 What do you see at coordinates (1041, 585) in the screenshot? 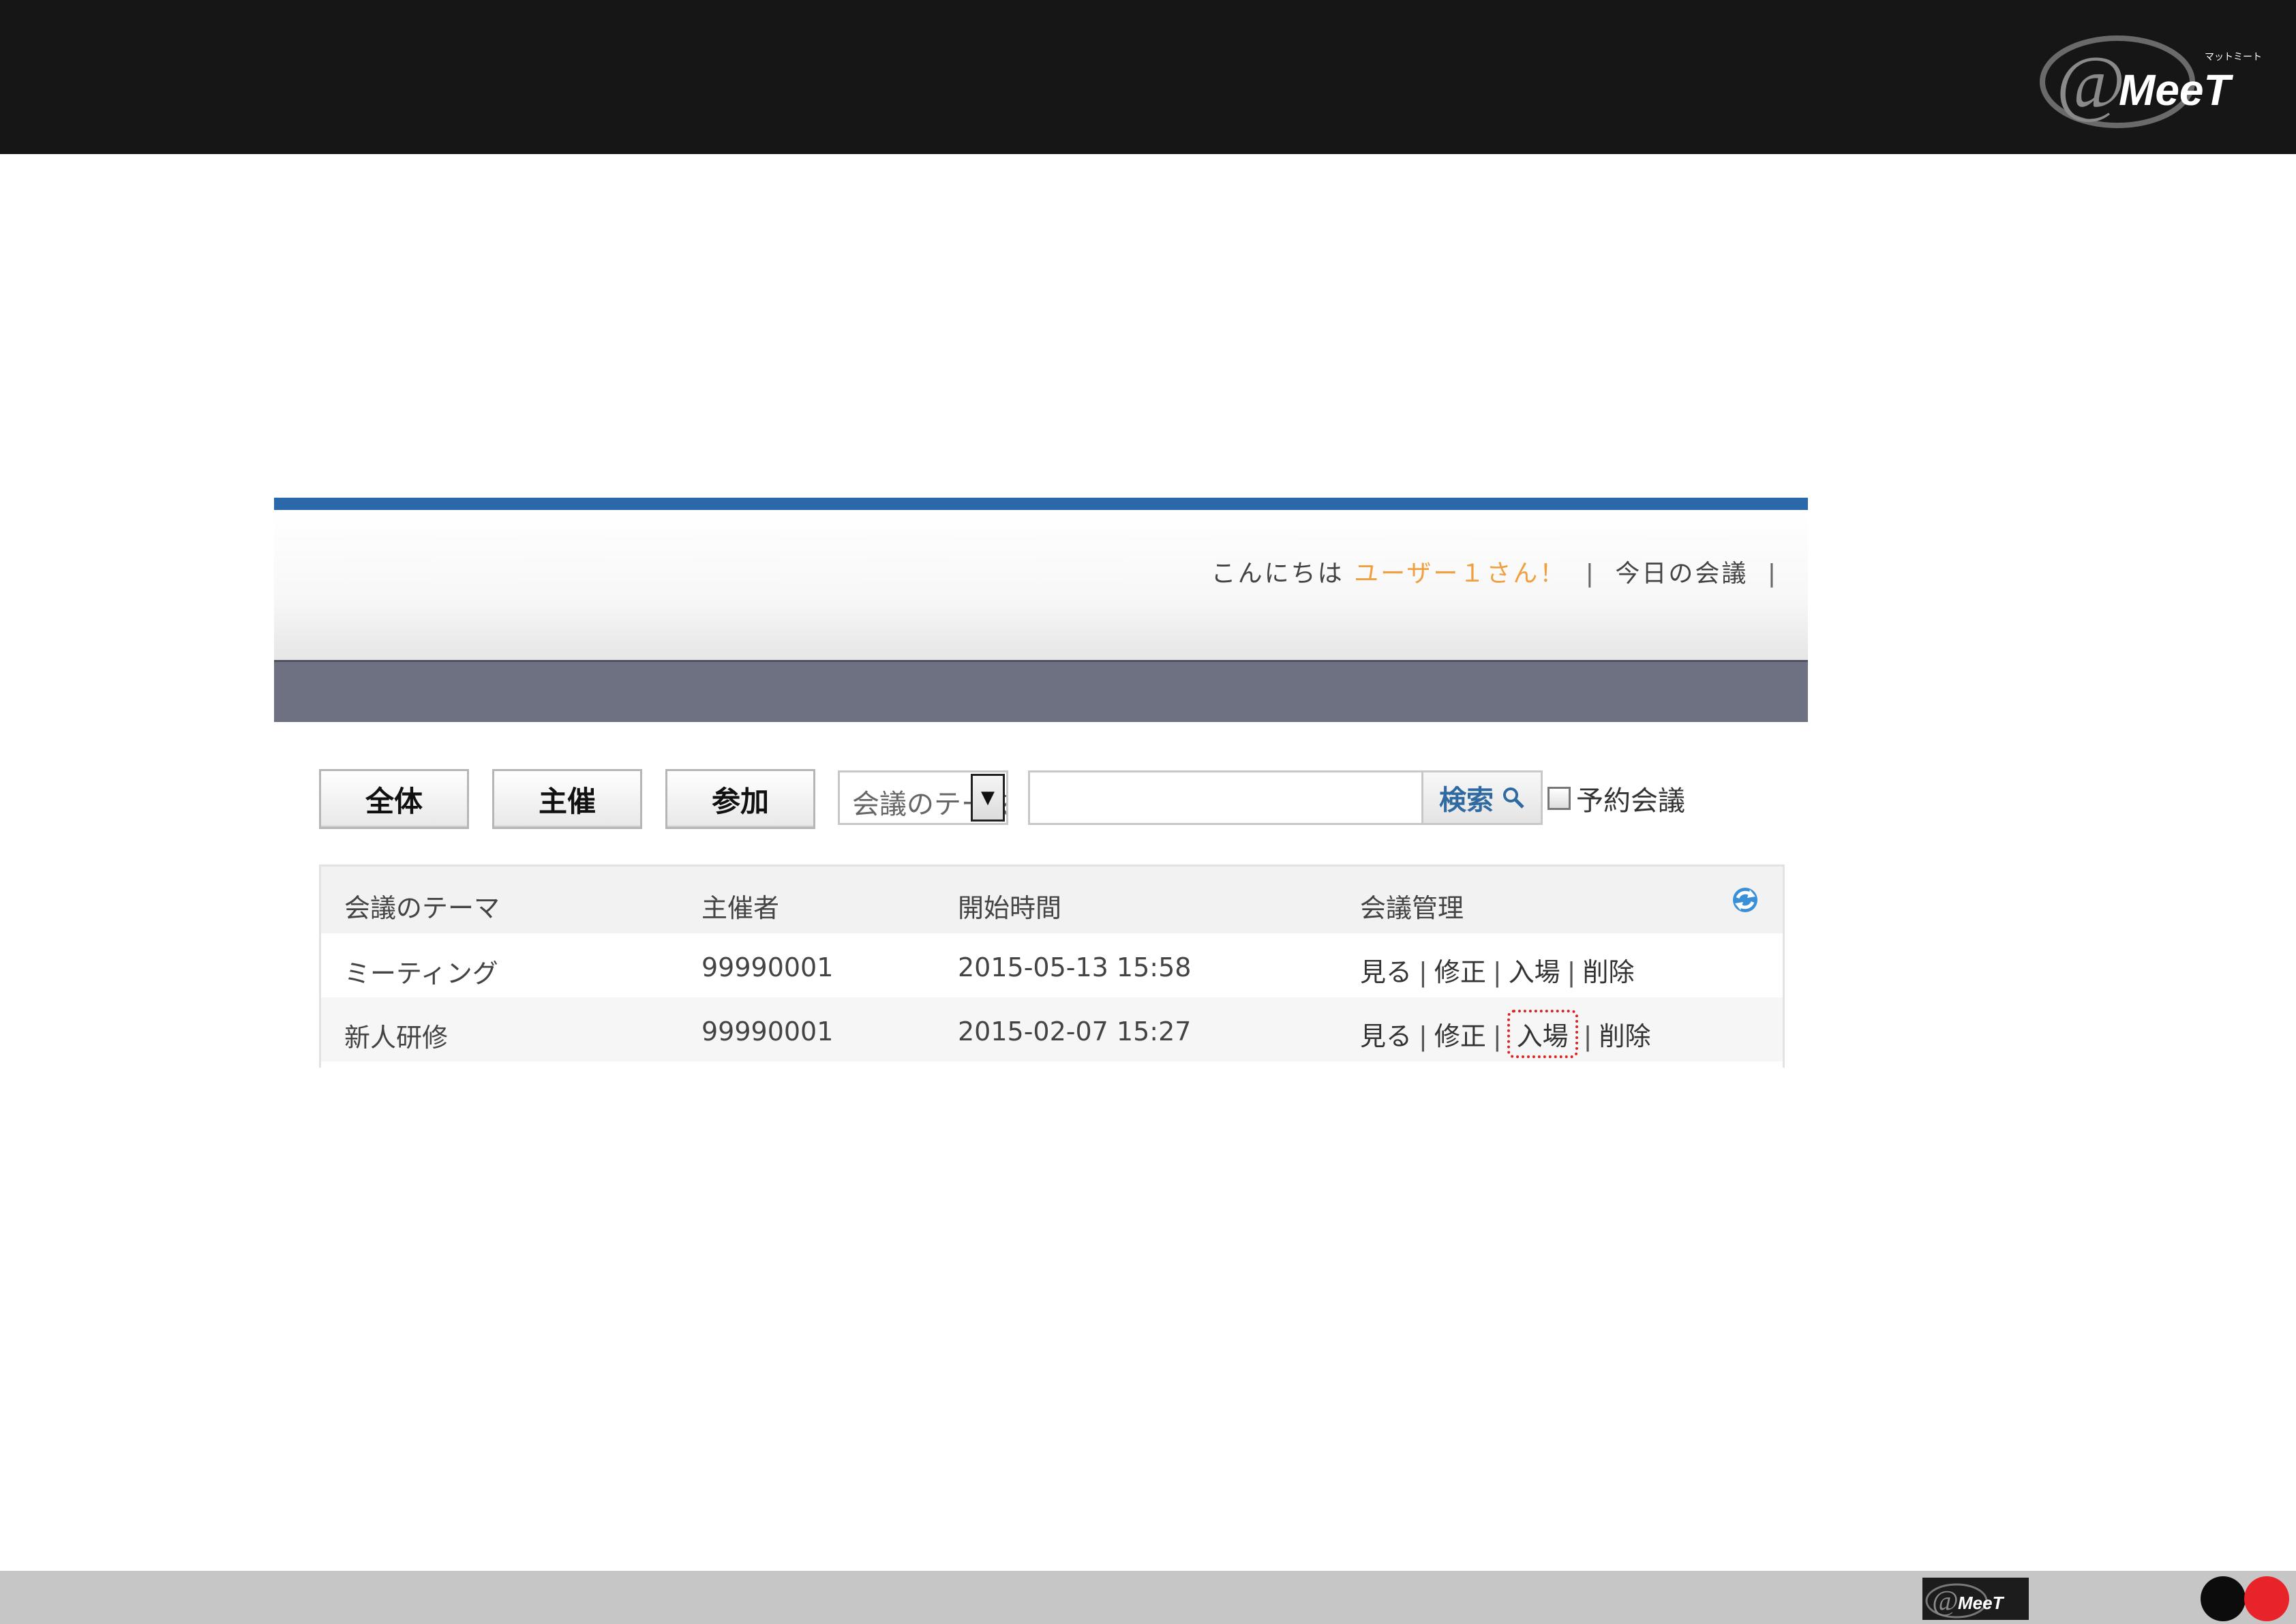
I see `greeting-header: こんにちは ユーザー１さん！ | 今日の会議 |` at bounding box center [1041, 585].